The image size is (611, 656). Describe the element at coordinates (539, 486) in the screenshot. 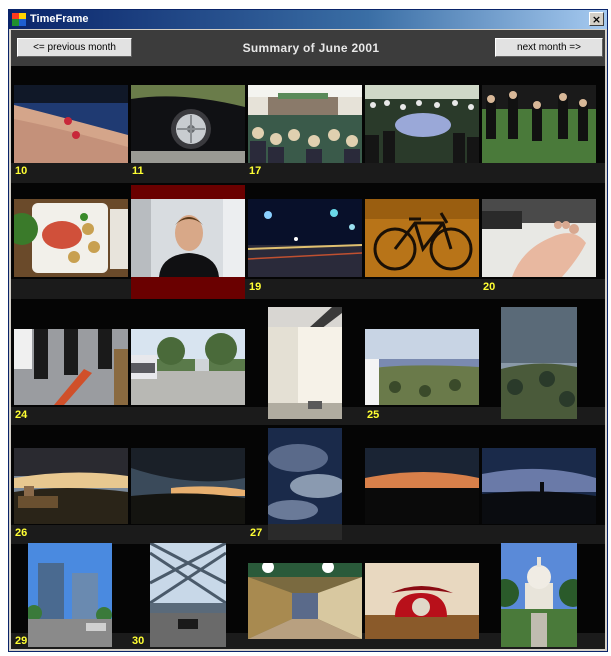

I see `dark-clouds-photo` at that location.